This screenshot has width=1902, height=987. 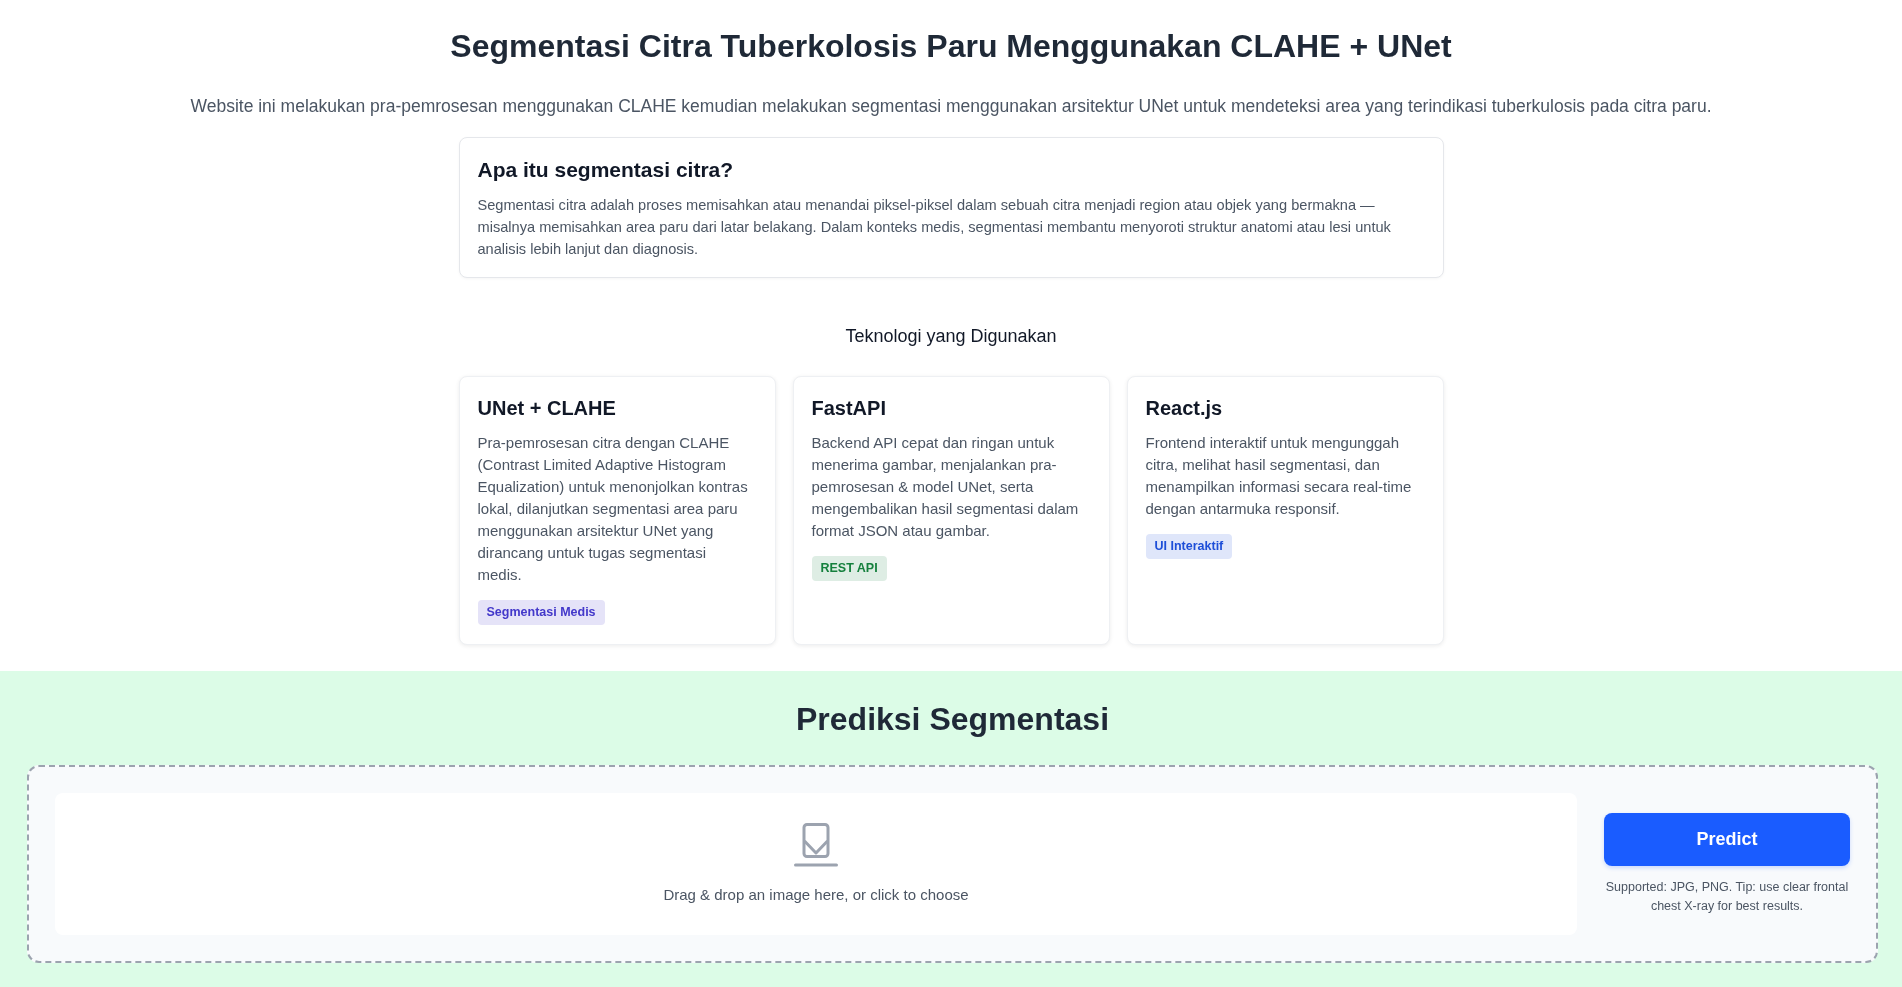 I want to click on drop-zone: Drag & drop an image here, or click to choose, so click(x=816, y=864).